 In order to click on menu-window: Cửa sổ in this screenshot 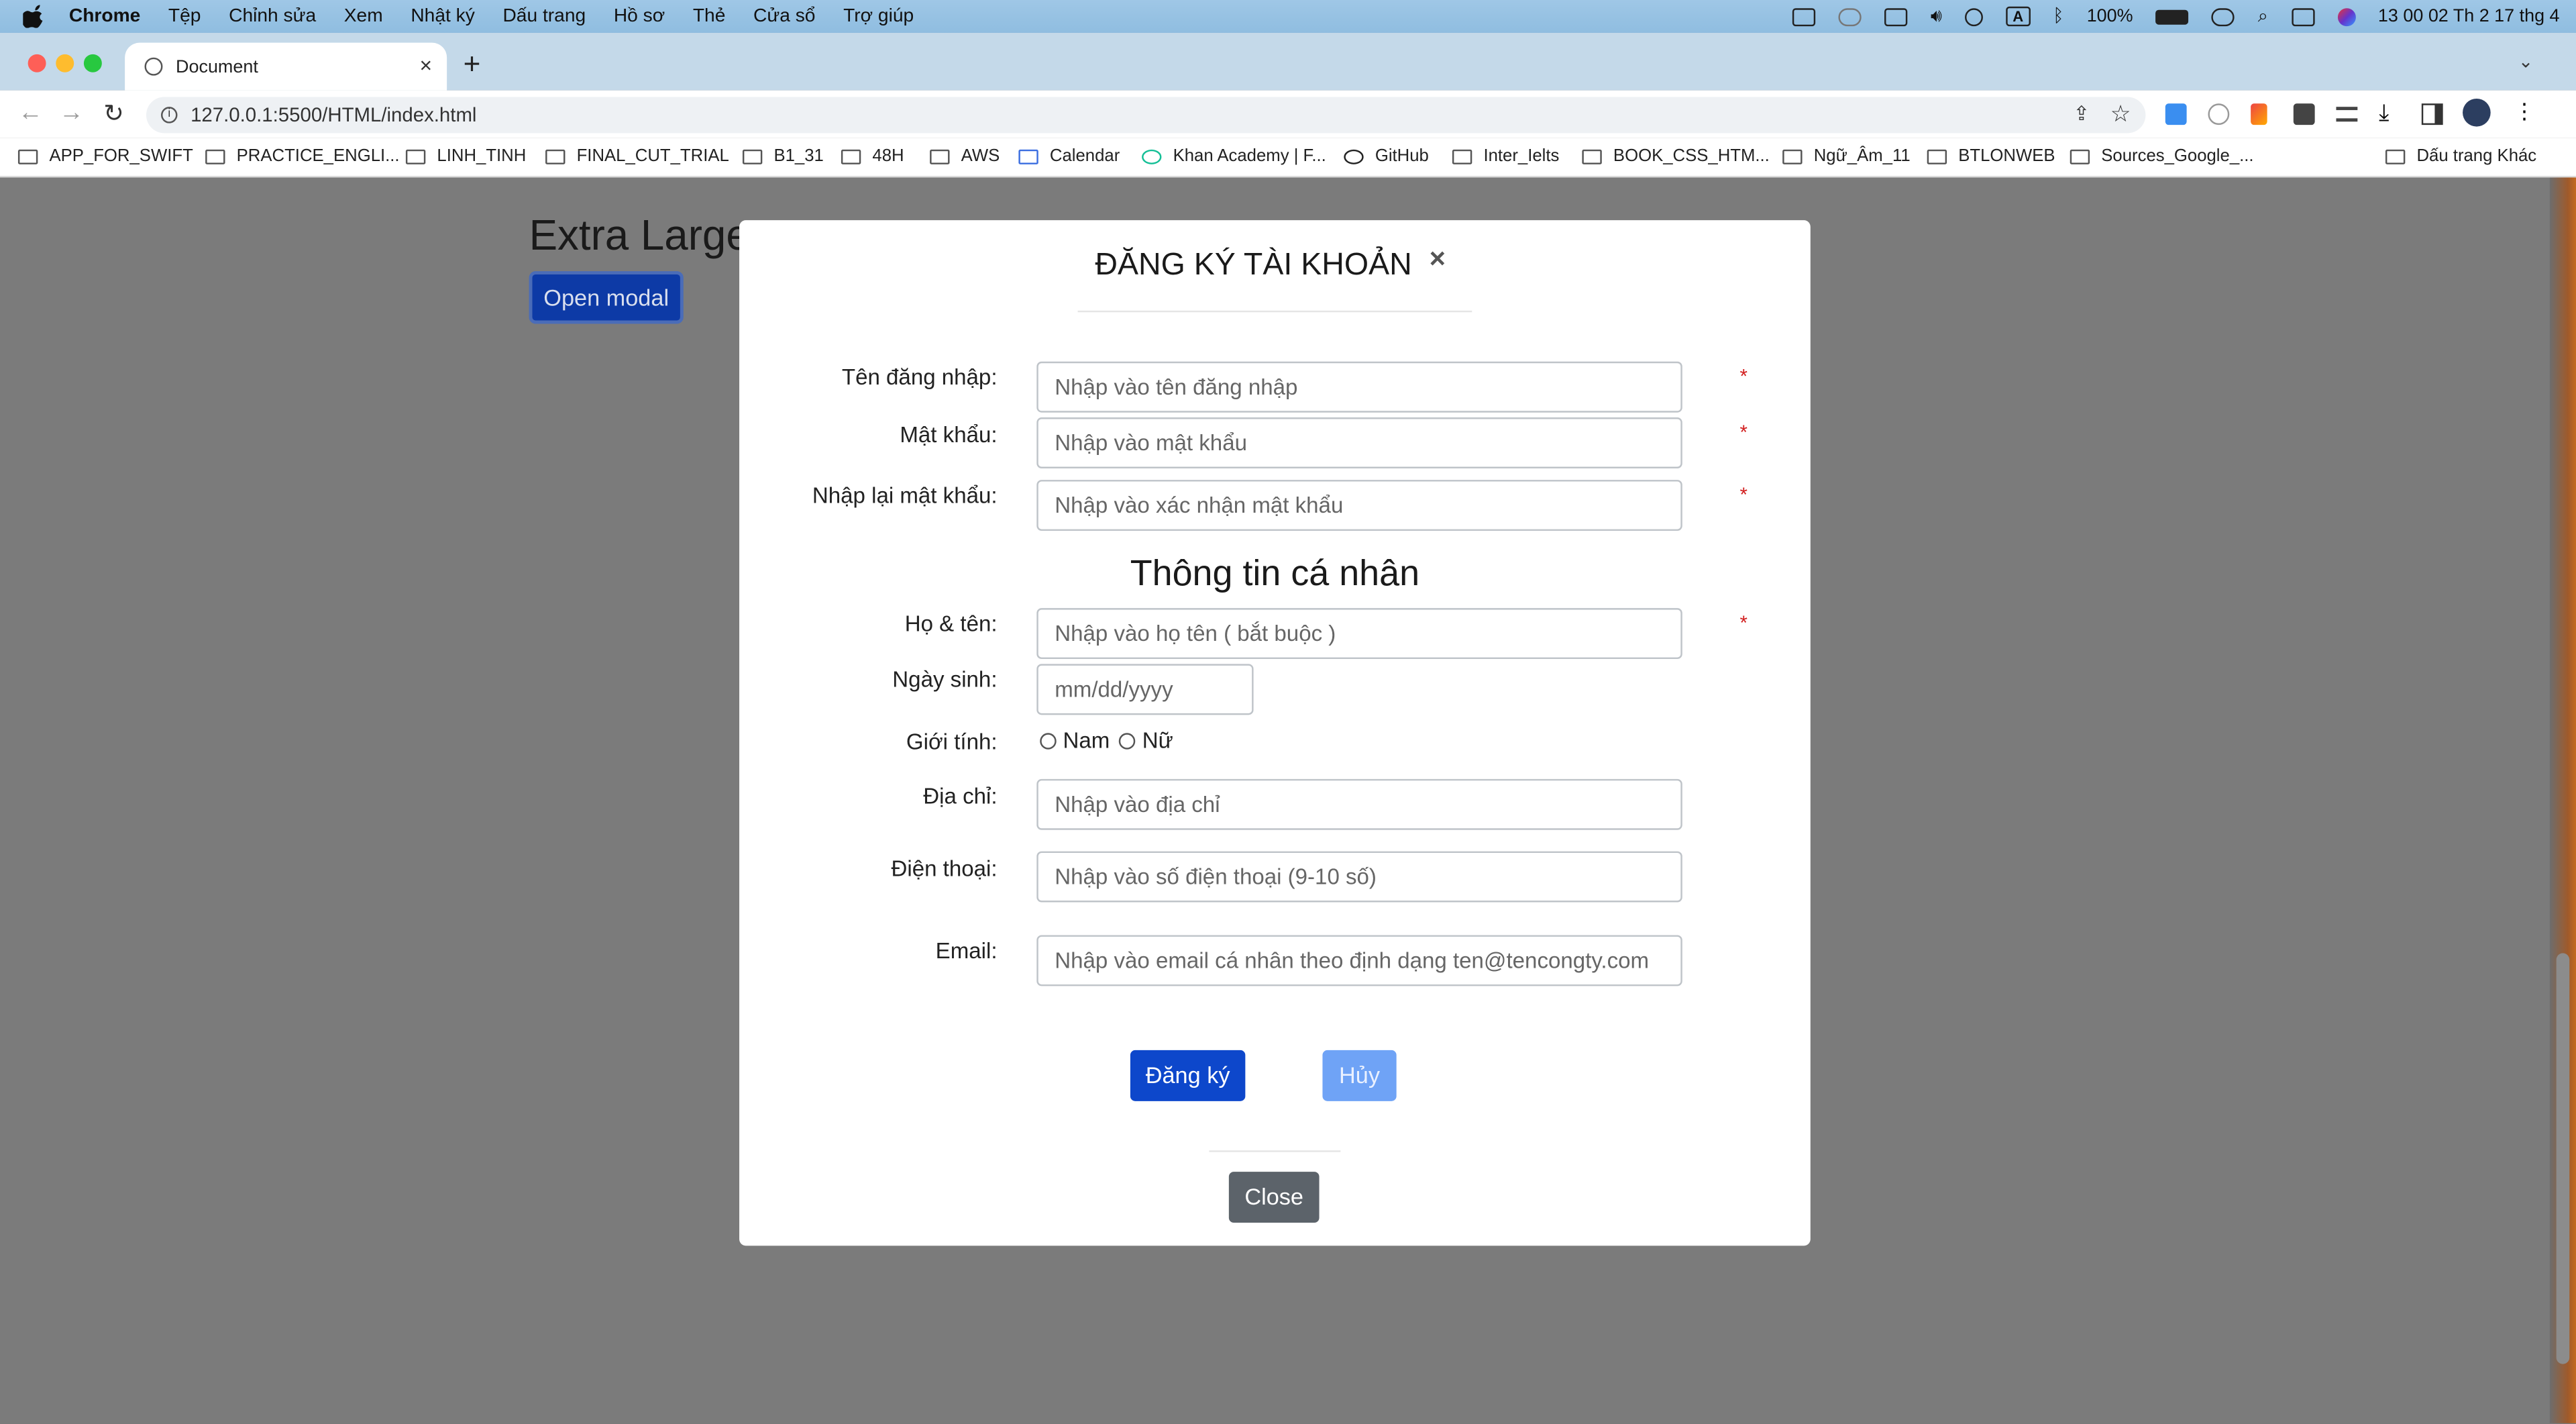, I will do `click(784, 16)`.